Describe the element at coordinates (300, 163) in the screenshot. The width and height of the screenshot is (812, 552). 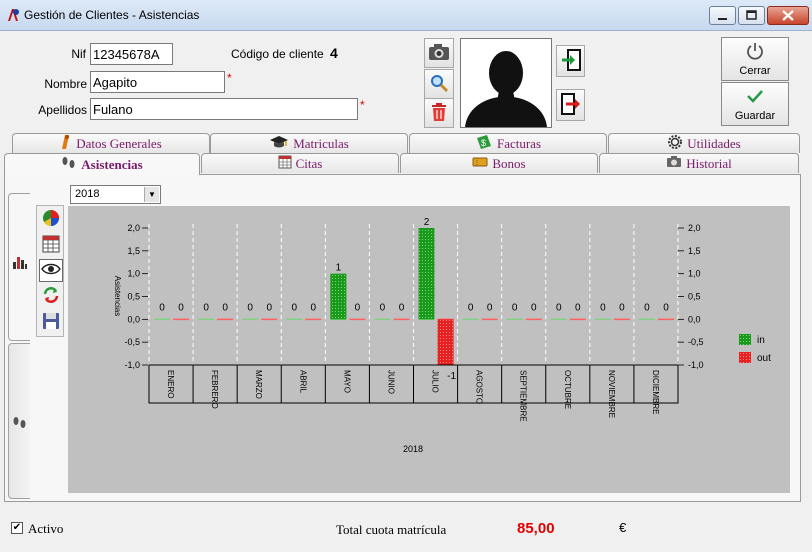
I see `tab-citas: Citas` at that location.